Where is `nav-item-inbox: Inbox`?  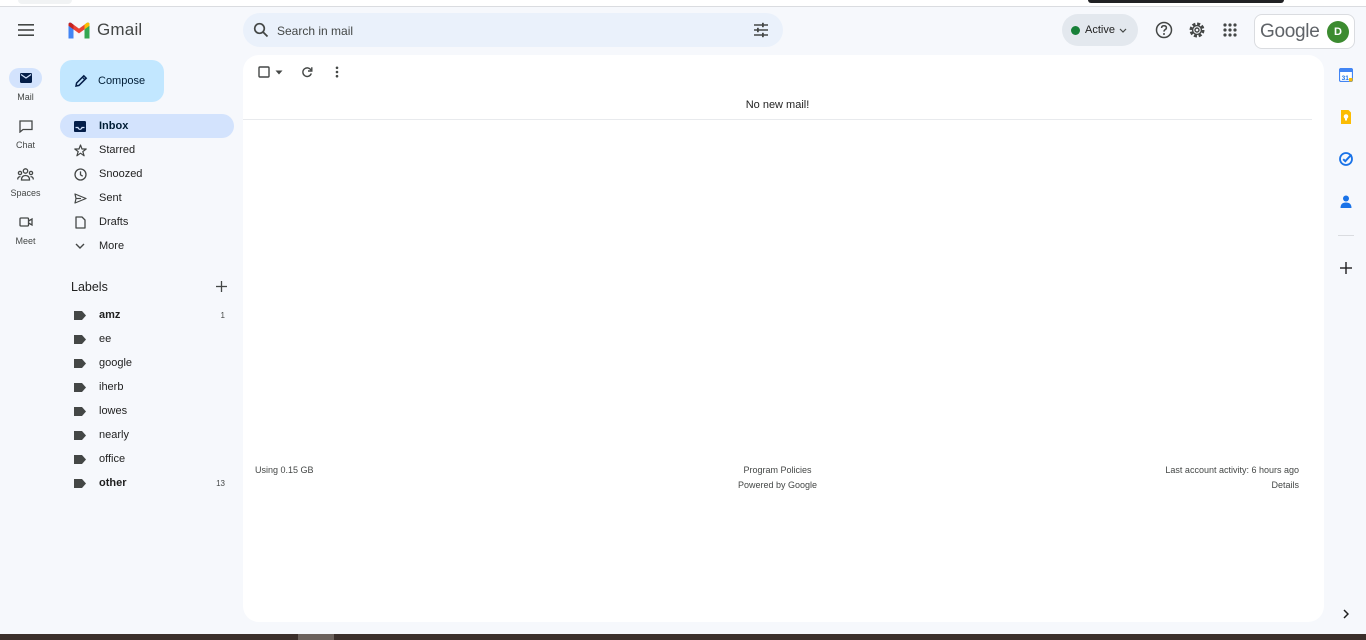
nav-item-inbox: Inbox is located at coordinates (147, 126).